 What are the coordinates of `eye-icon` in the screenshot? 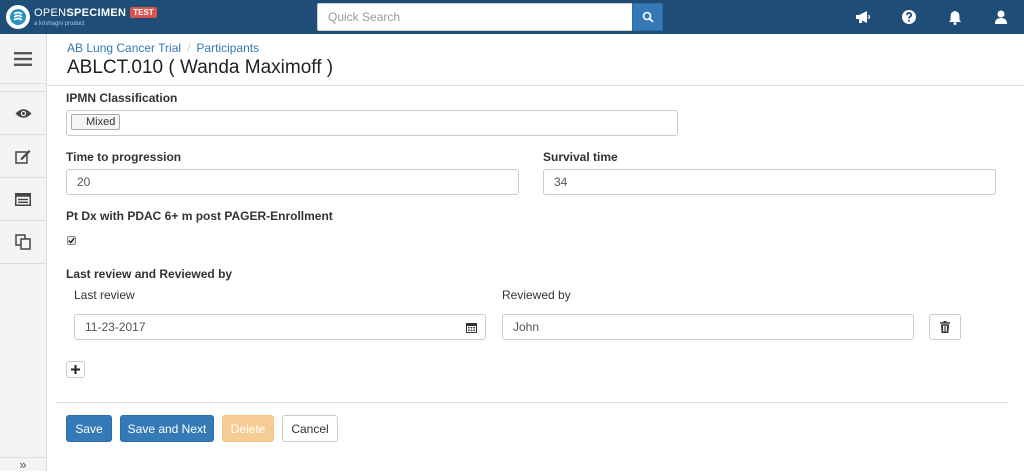 It's located at (23, 113).